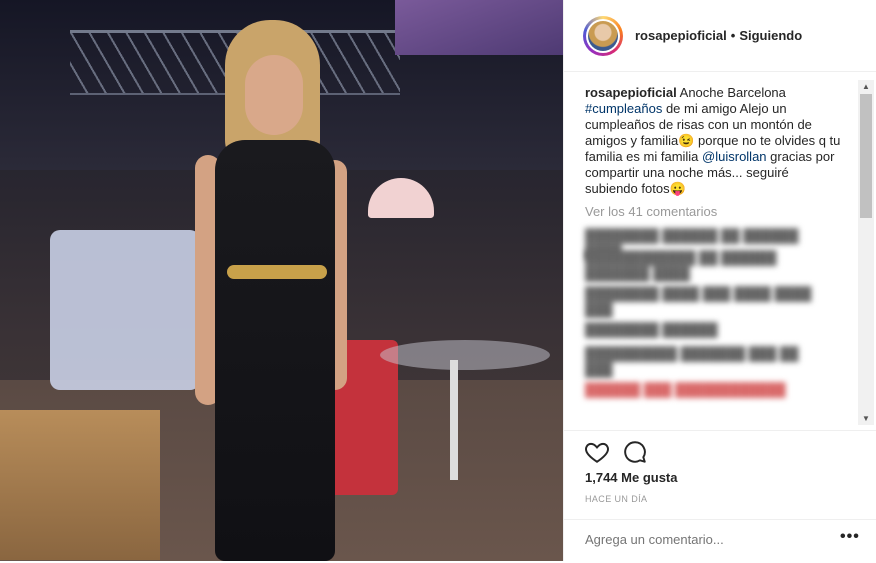  Describe the element at coordinates (635, 452) in the screenshot. I see `comment-icon` at that location.